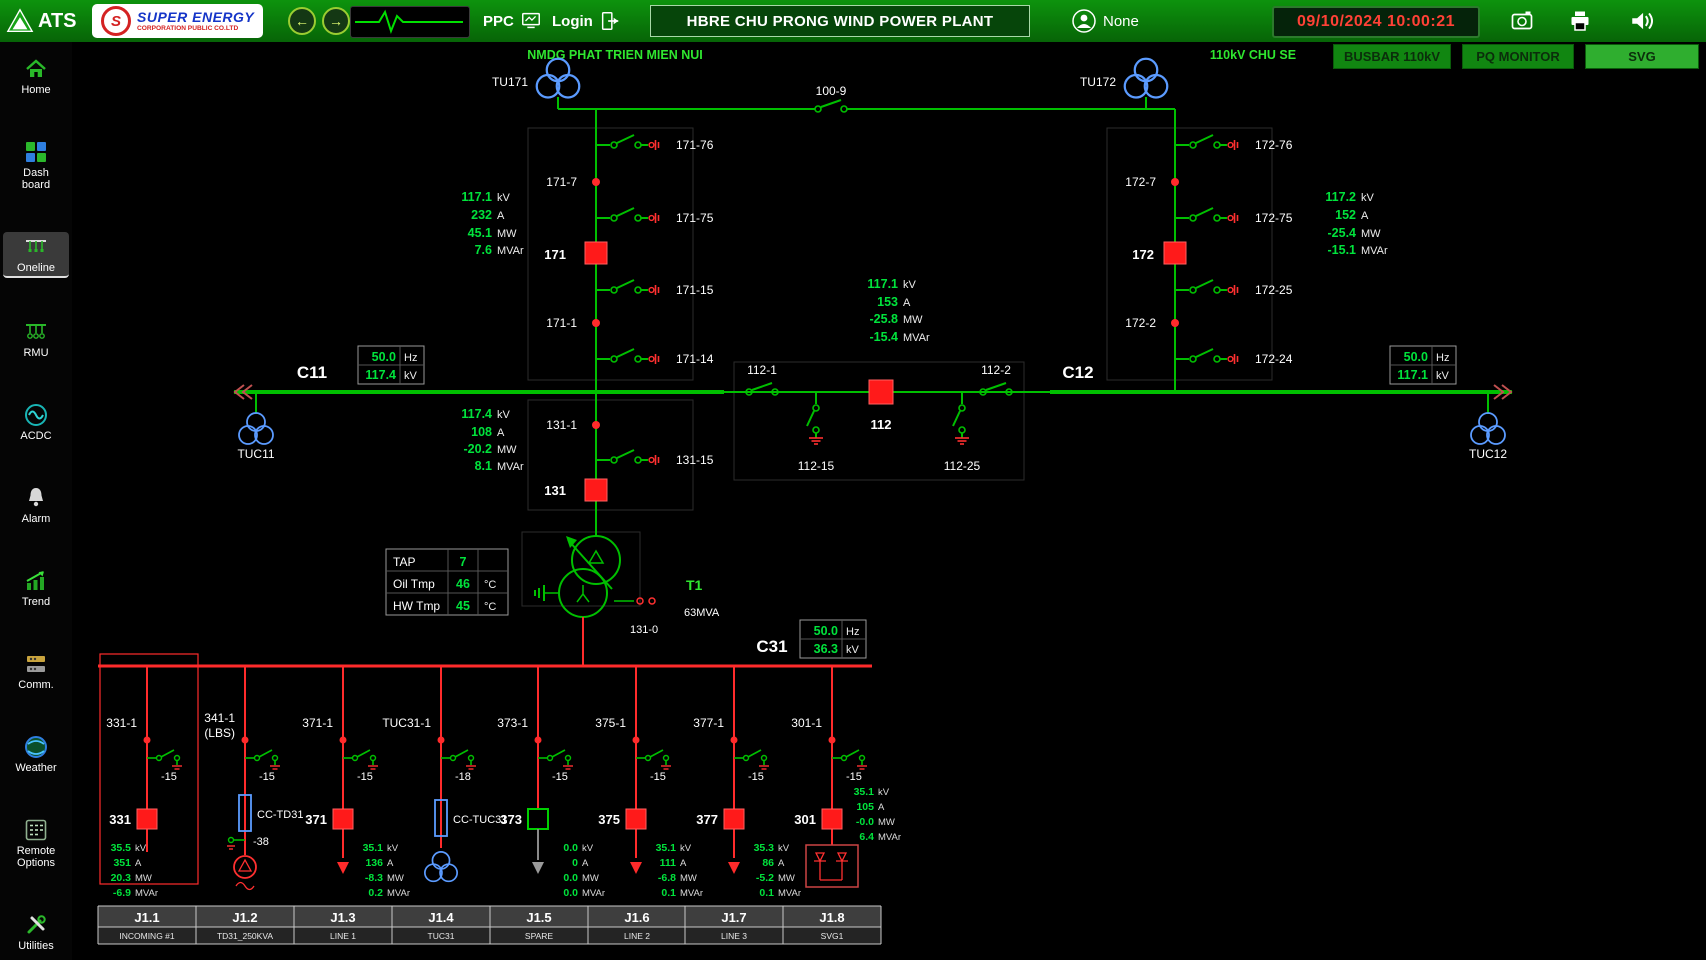 The image size is (1706, 960). Describe the element at coordinates (1146, 78) in the screenshot. I see `tu172-transformer-icon` at that location.